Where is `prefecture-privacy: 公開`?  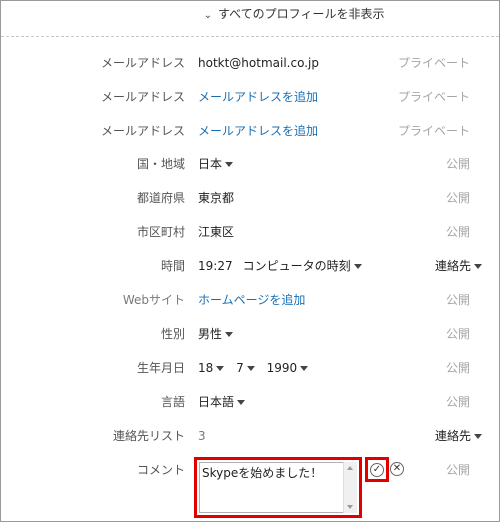
prefecture-privacy: 公開 is located at coordinates (457, 198).